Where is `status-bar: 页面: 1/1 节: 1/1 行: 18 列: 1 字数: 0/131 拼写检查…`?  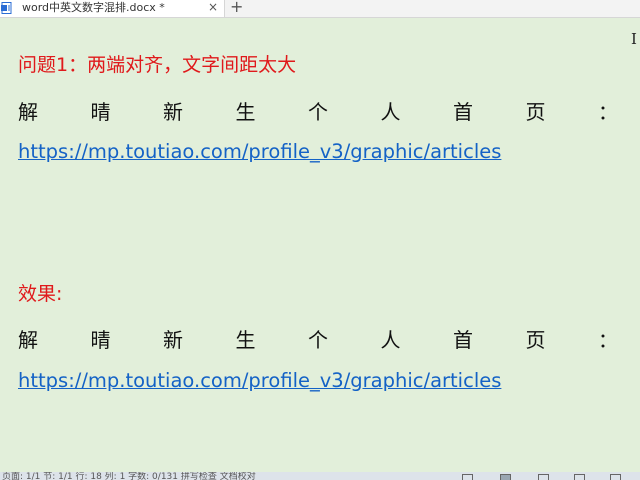
status-bar: 页面: 1/1 节: 1/1 行: 18 列: 1 字数: 0/131 拼写检查… is located at coordinates (320, 476).